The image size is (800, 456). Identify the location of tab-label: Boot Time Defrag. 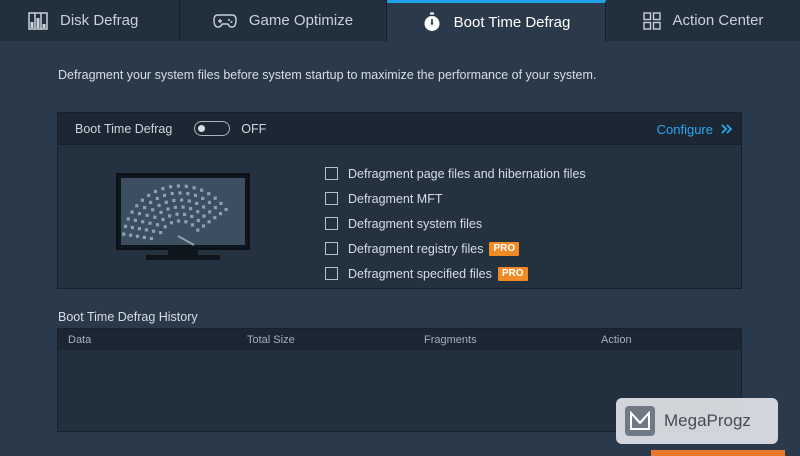
(512, 22).